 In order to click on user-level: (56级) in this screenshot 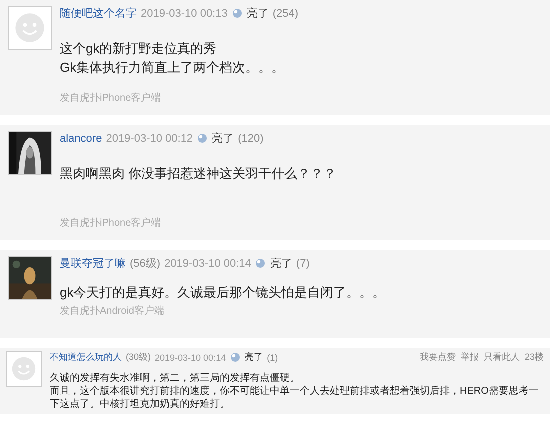, I will do `click(145, 264)`.